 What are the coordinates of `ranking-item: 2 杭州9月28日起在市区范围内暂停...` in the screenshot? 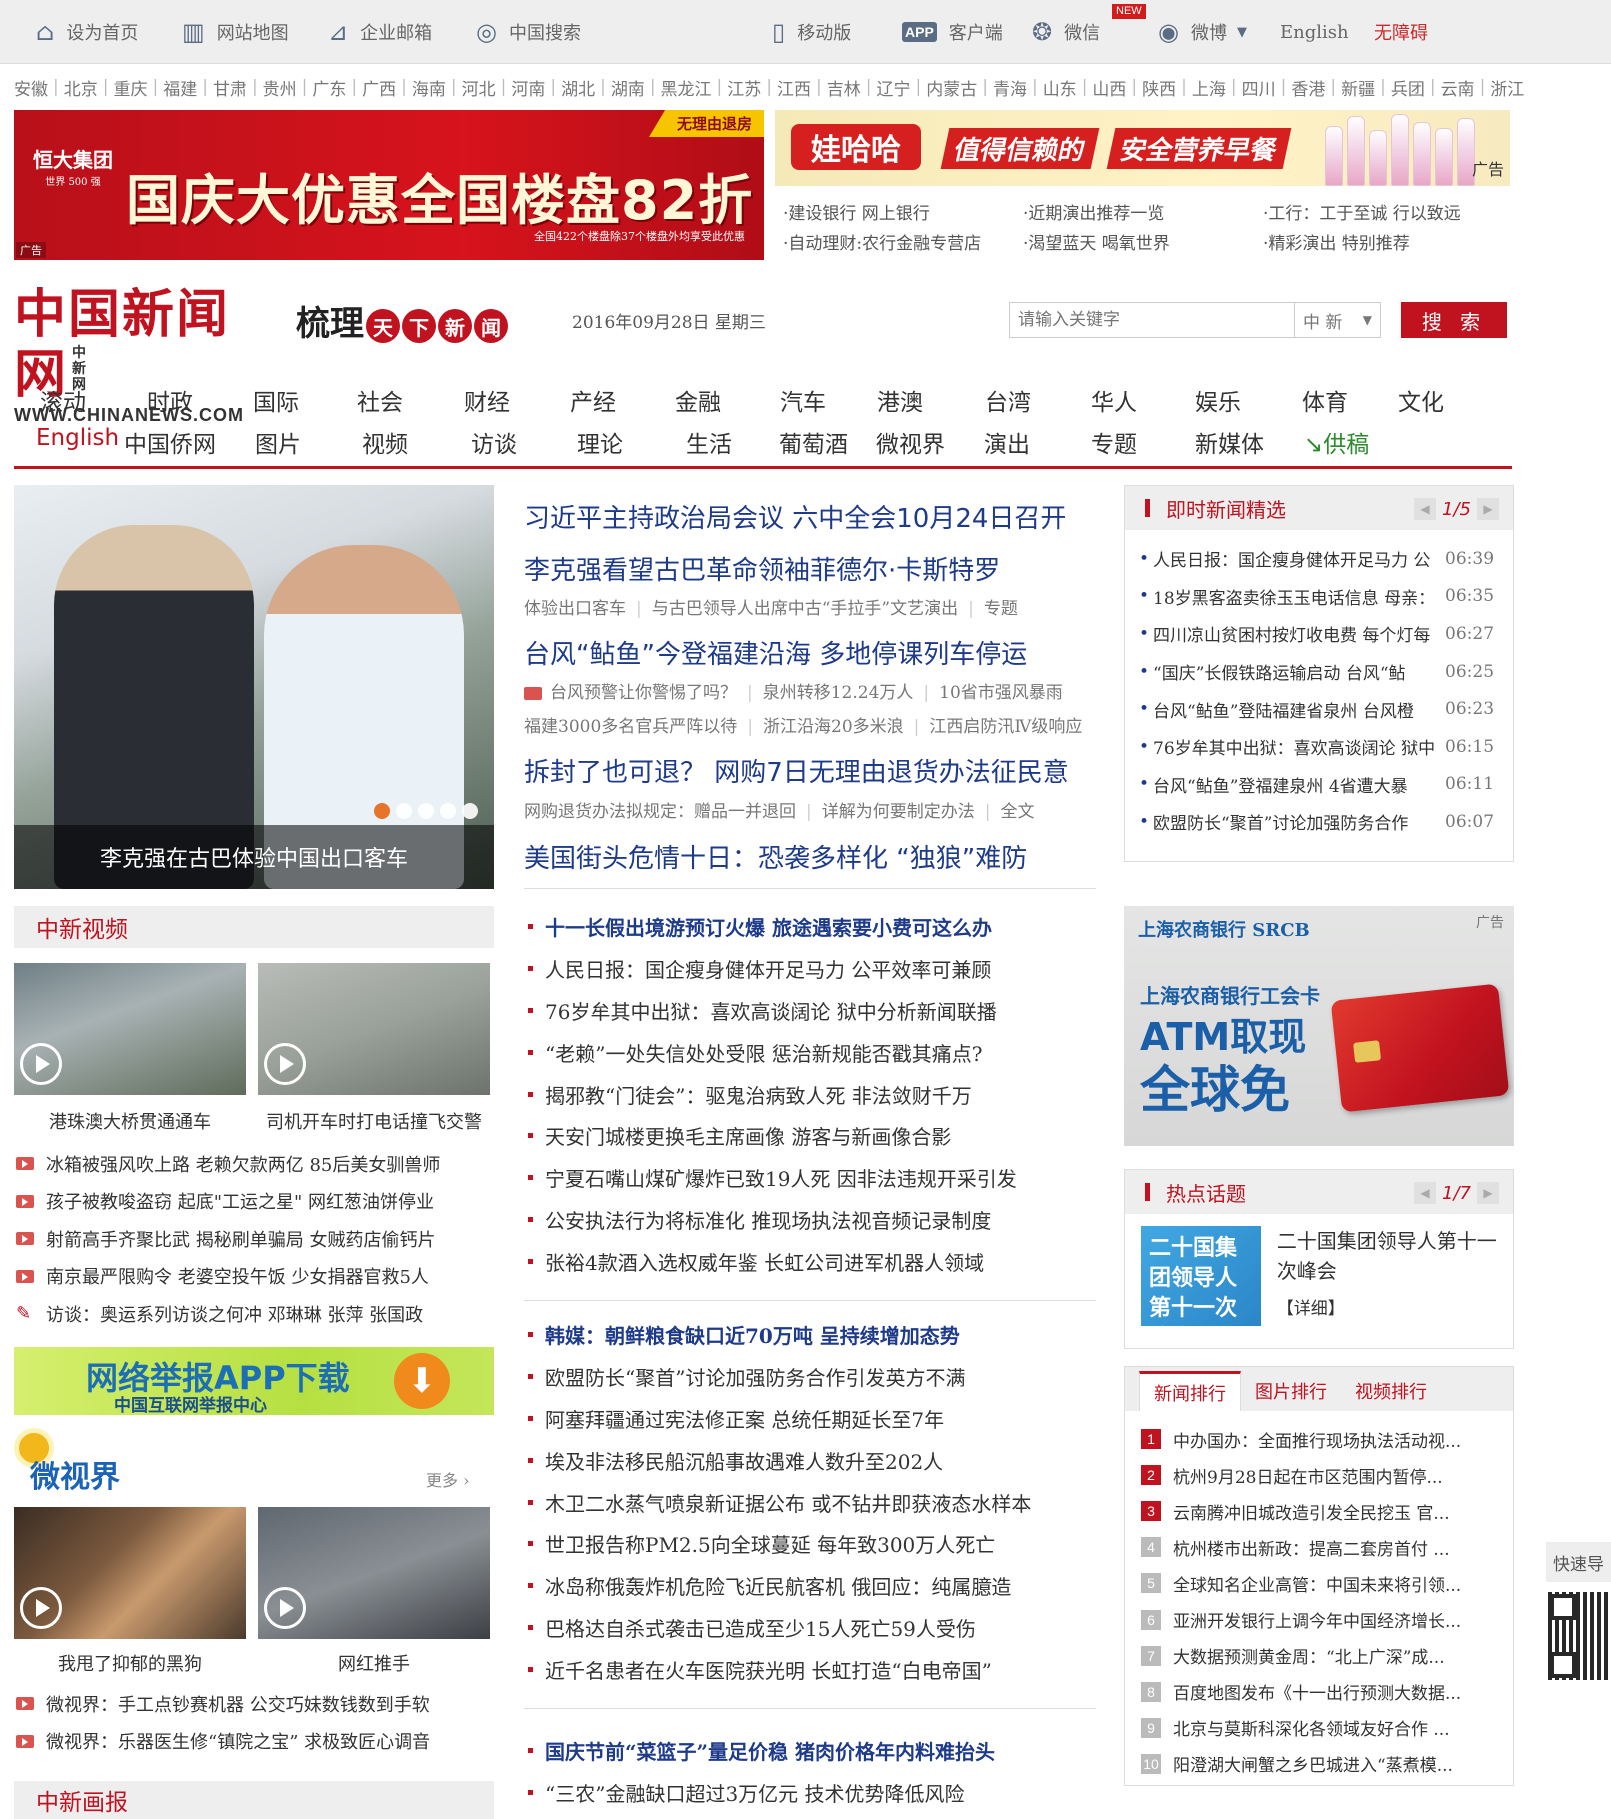 It's located at (1320, 1475).